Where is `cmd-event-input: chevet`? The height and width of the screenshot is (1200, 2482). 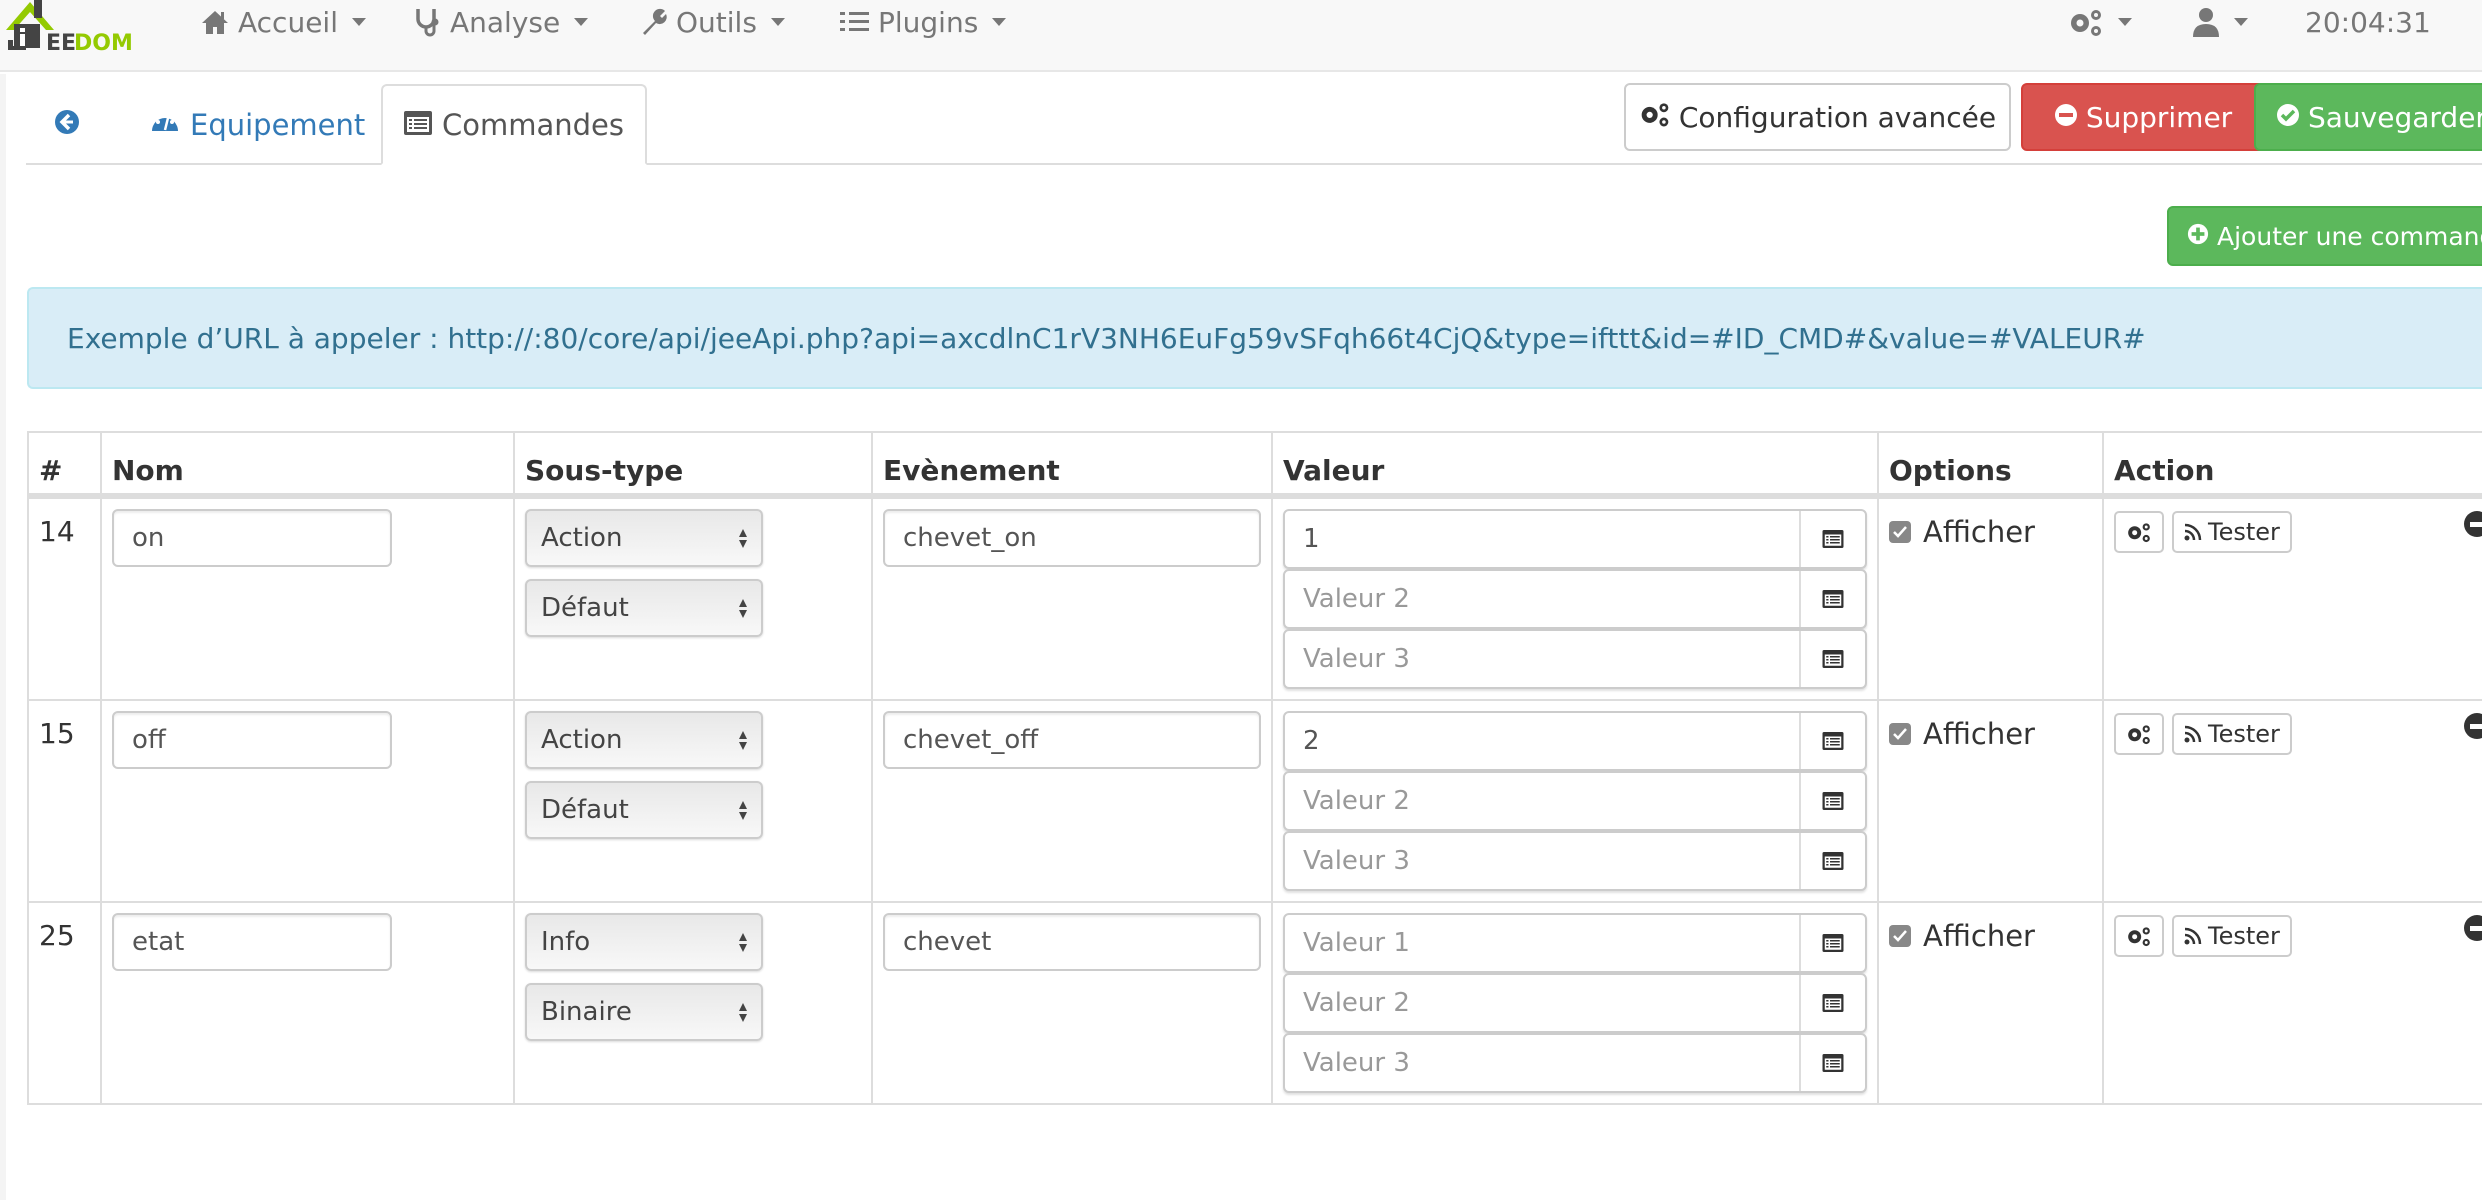 cmd-event-input: chevet is located at coordinates (1072, 942).